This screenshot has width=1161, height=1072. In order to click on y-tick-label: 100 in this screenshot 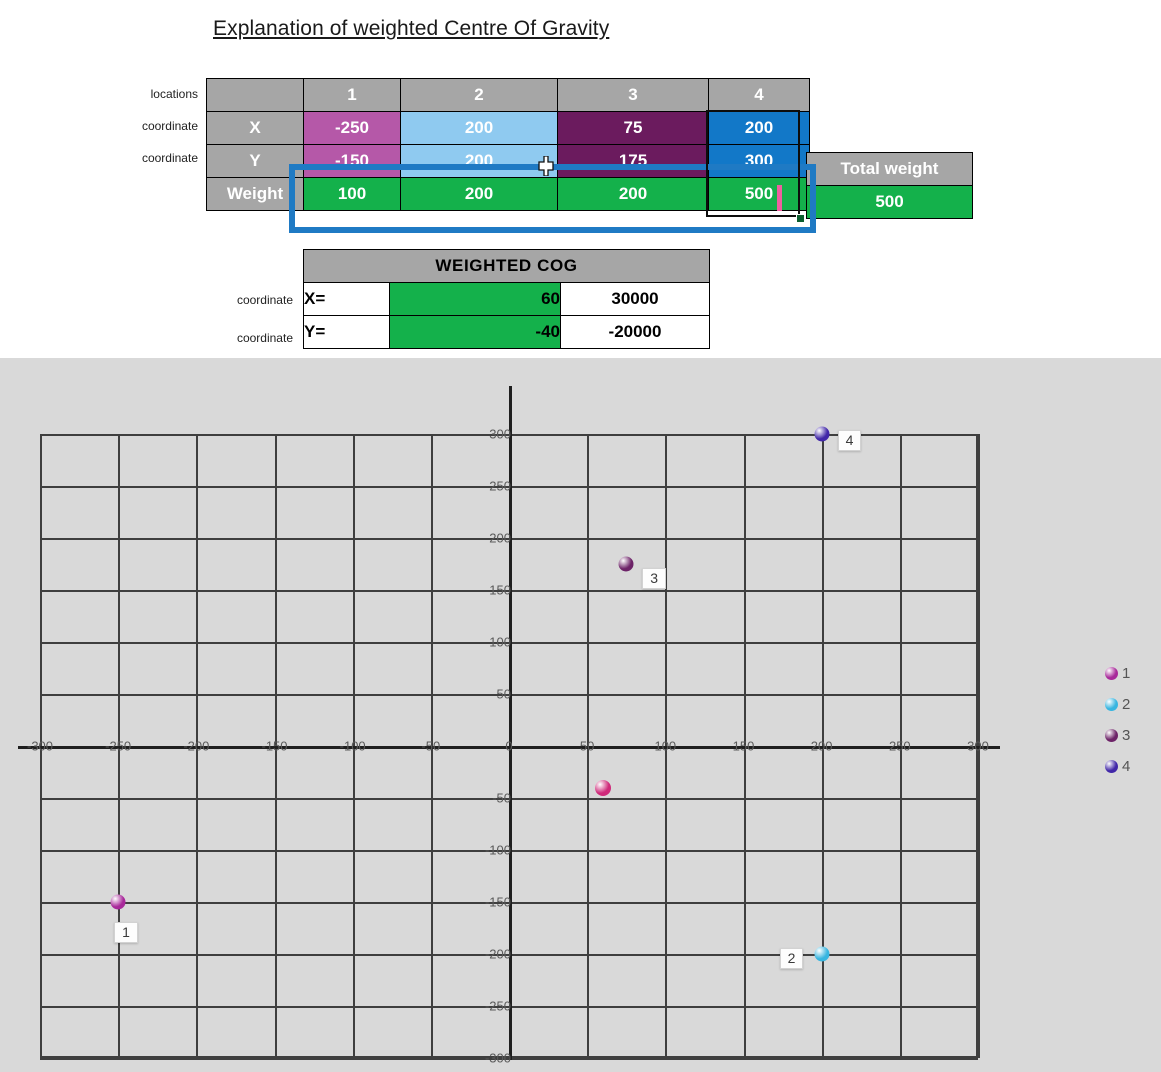, I will do `click(500, 642)`.